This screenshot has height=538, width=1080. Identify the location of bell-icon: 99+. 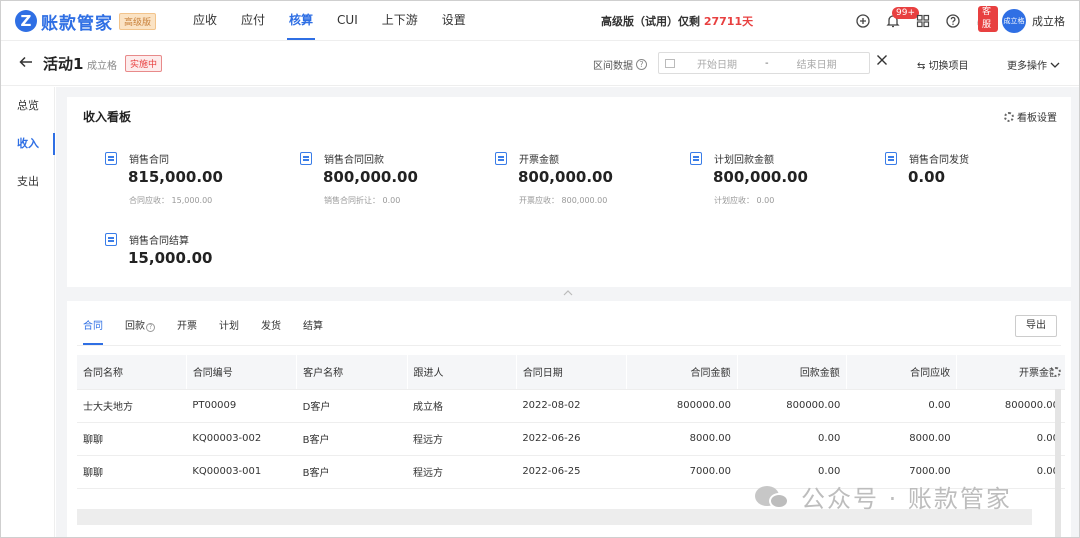
(898, 21).